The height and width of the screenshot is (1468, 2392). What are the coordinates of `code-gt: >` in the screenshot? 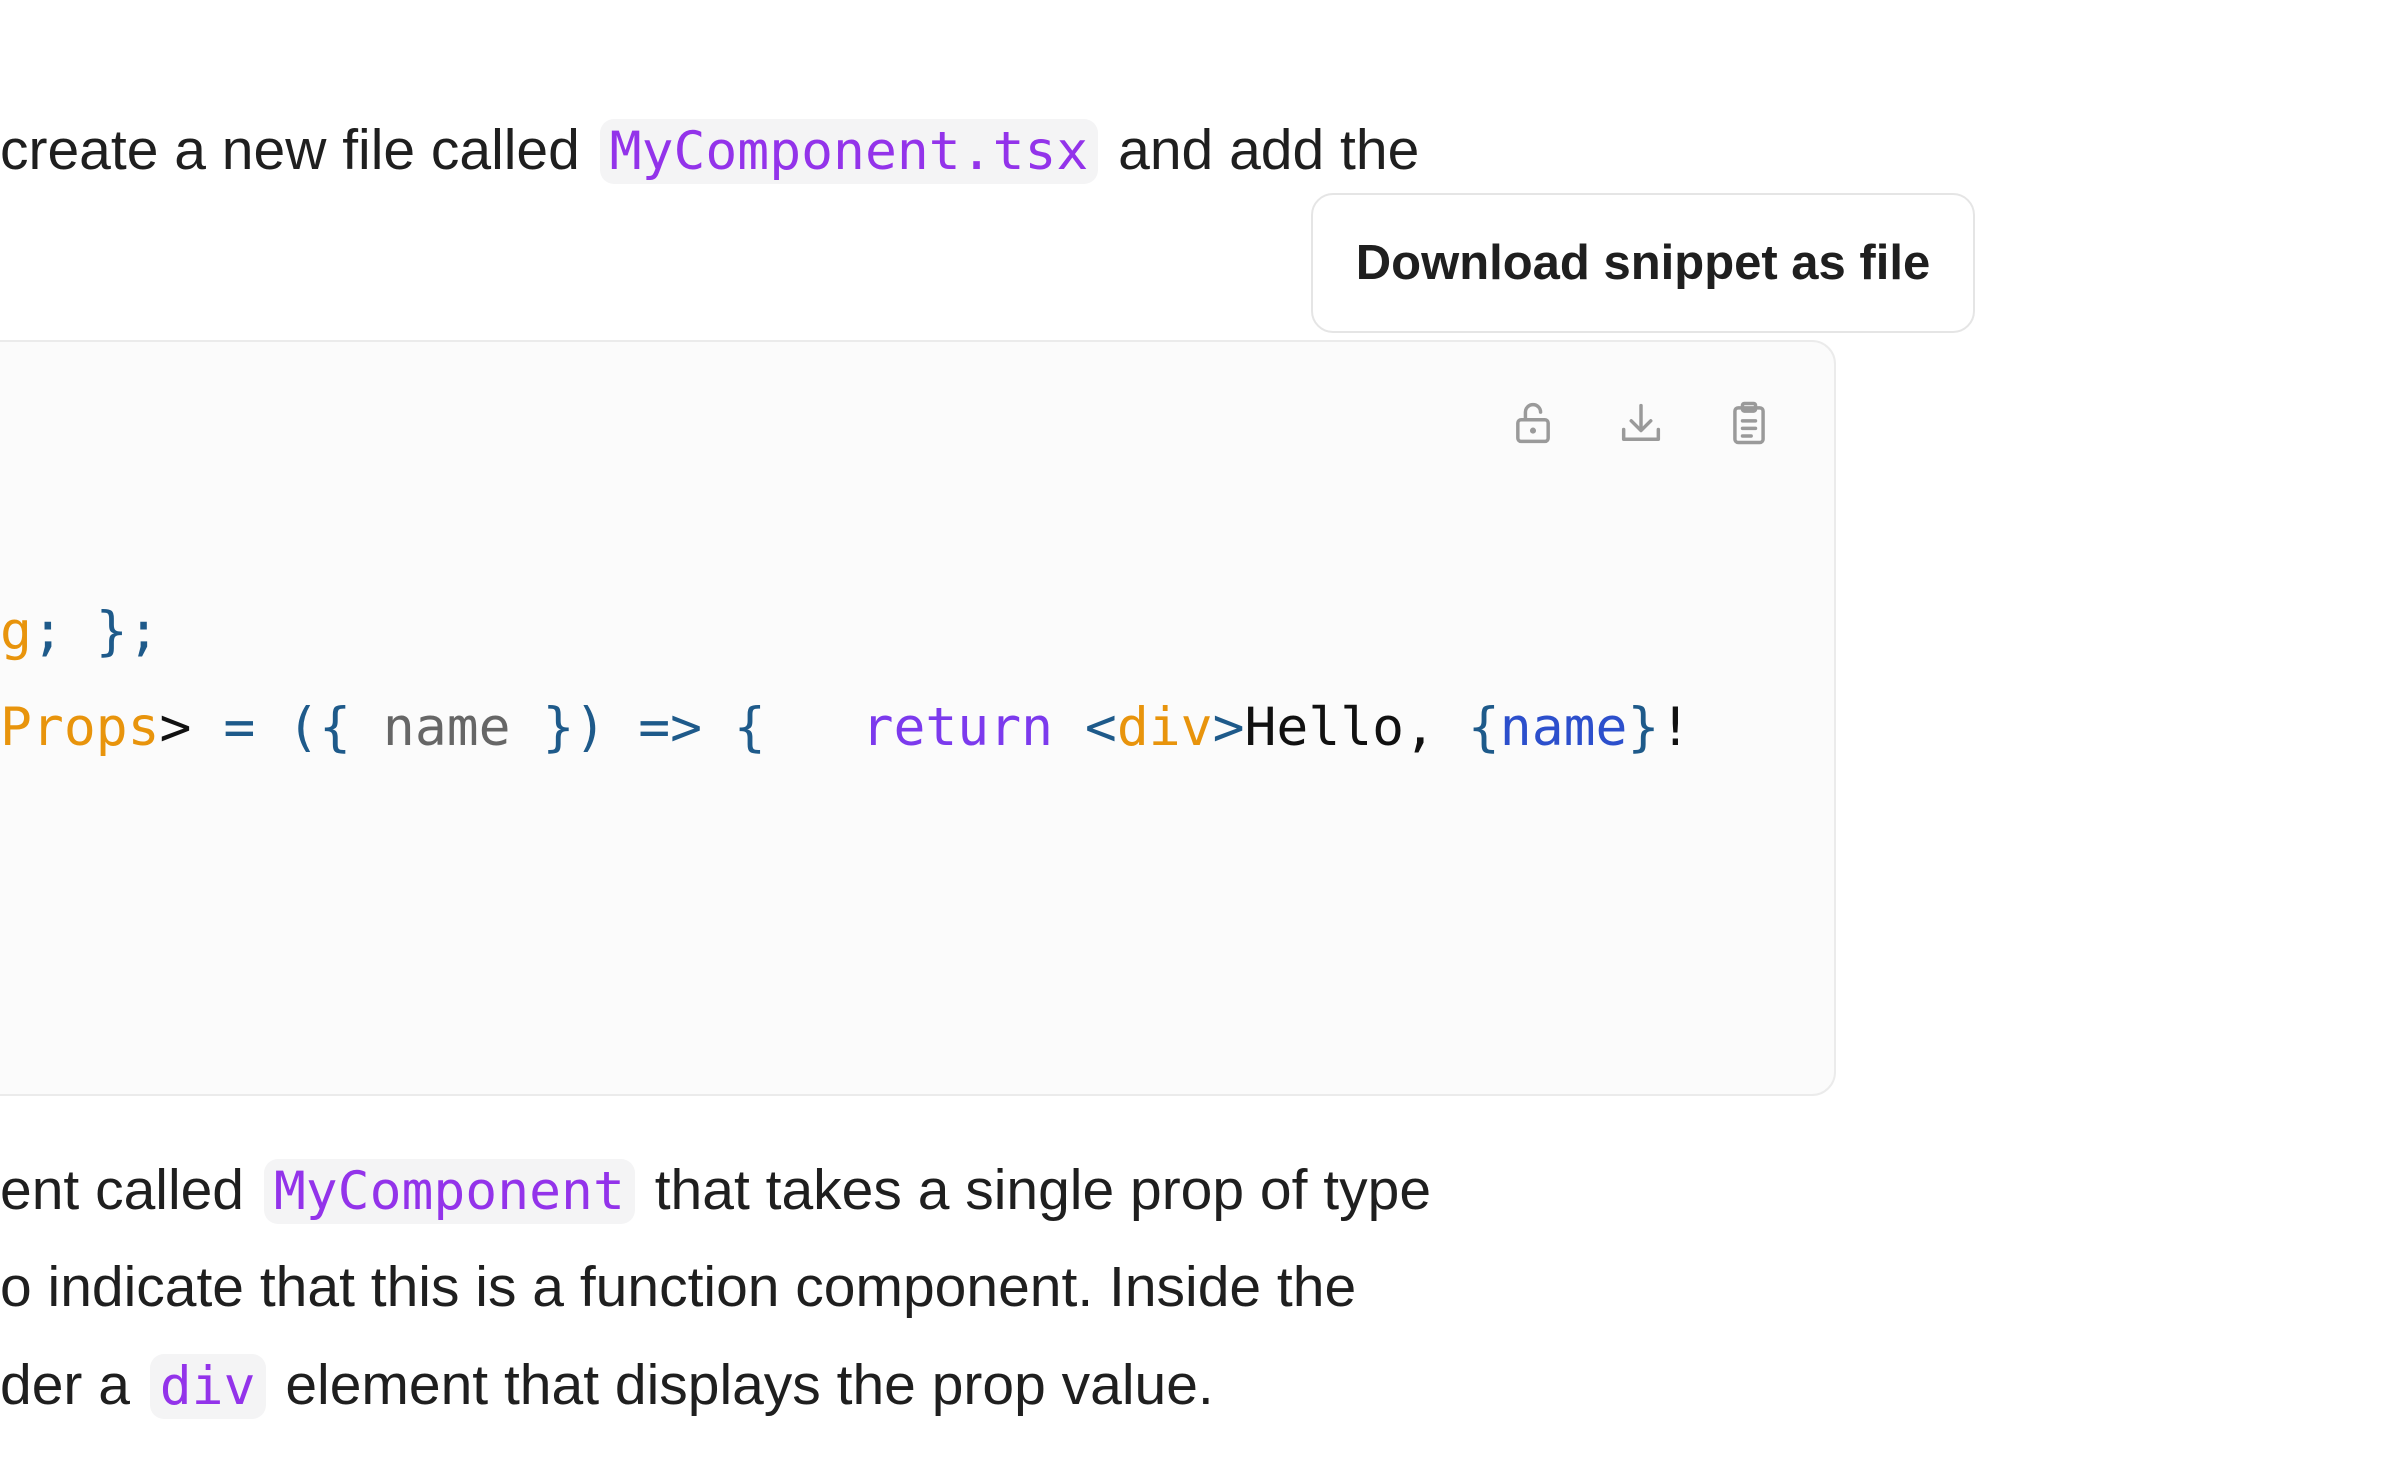 It's located at (175, 727).